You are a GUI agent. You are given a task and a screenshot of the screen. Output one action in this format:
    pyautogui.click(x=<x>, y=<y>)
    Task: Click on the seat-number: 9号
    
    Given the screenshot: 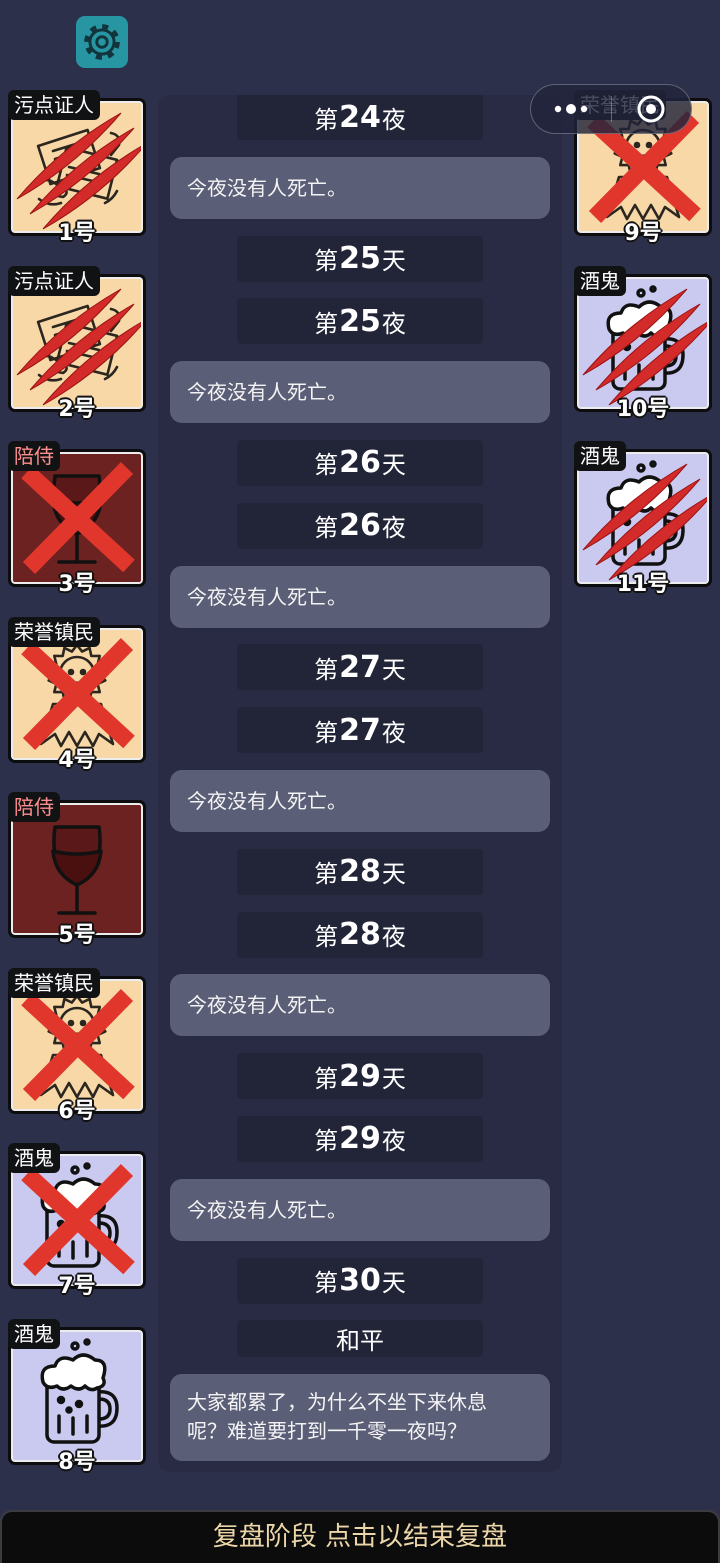 What is the action you would take?
    pyautogui.click(x=643, y=233)
    